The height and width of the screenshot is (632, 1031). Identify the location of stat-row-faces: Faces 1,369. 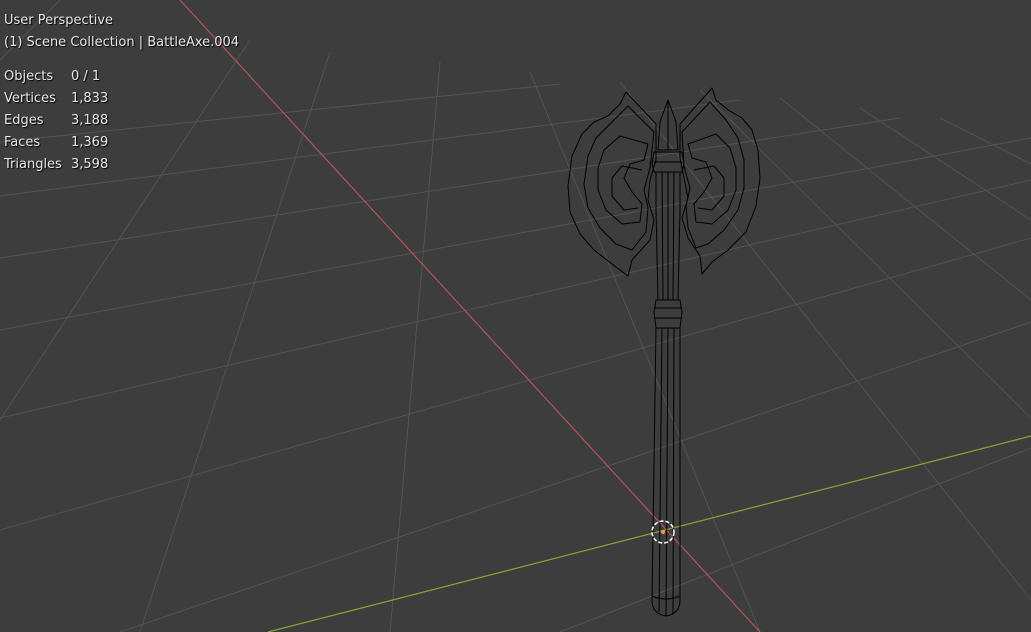
(121, 143).